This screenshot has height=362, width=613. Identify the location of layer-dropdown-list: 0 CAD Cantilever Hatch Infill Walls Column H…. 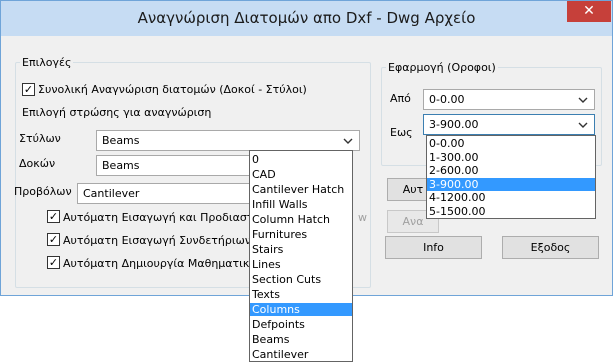
(301, 256).